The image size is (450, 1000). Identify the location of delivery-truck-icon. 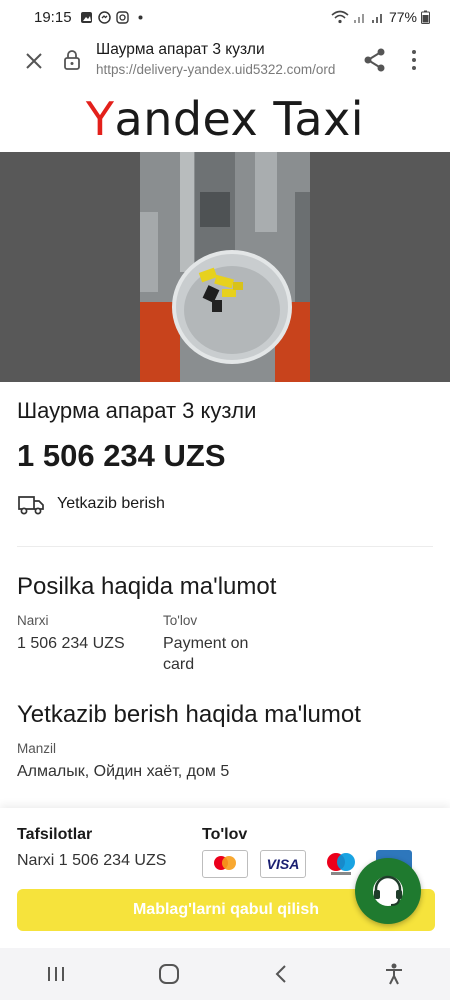
(31, 505).